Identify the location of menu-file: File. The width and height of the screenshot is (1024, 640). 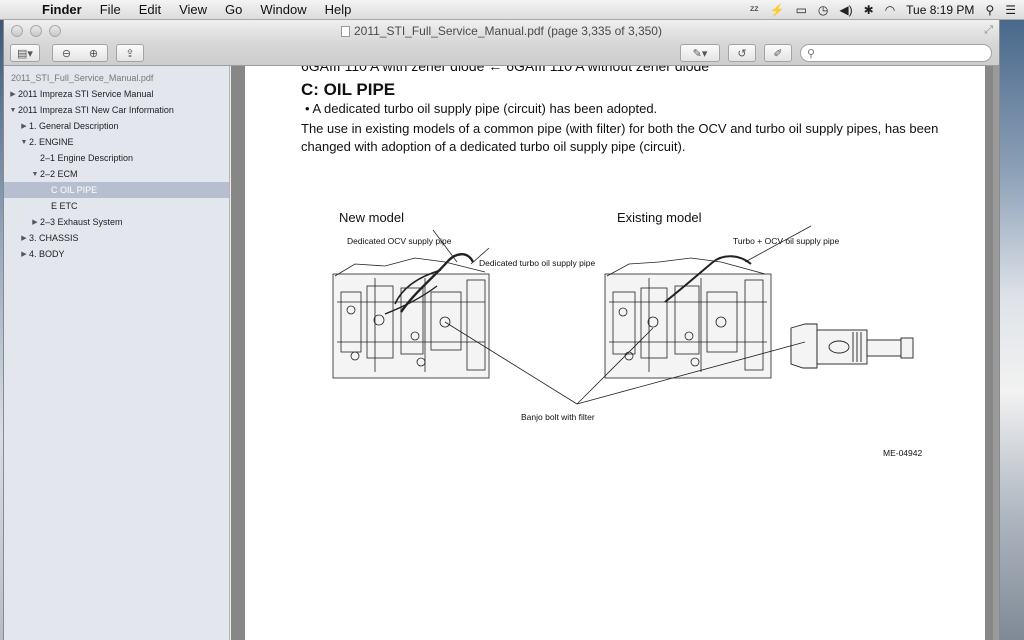
(110, 9).